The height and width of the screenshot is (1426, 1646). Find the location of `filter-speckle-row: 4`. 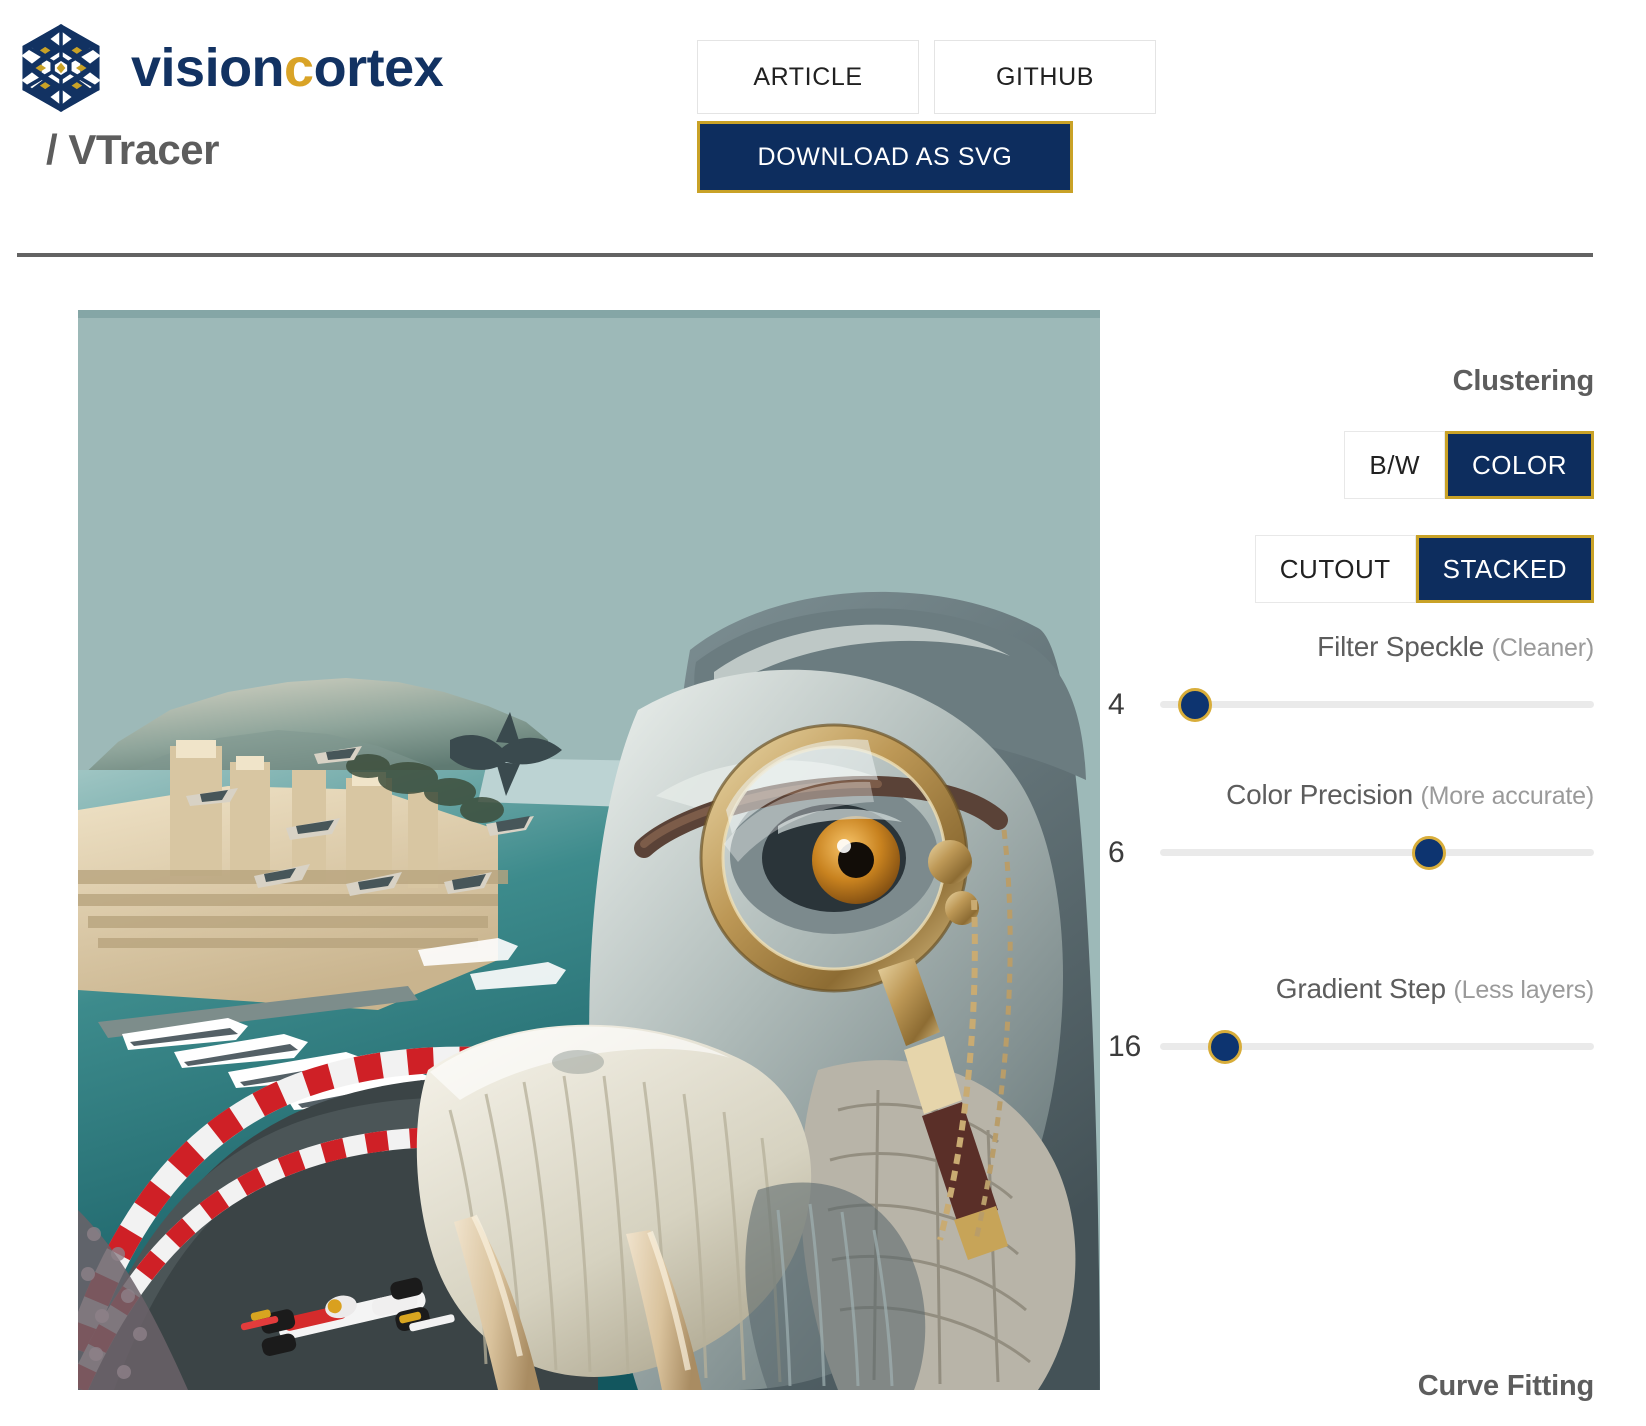

filter-speckle-row: 4 is located at coordinates (1347, 704).